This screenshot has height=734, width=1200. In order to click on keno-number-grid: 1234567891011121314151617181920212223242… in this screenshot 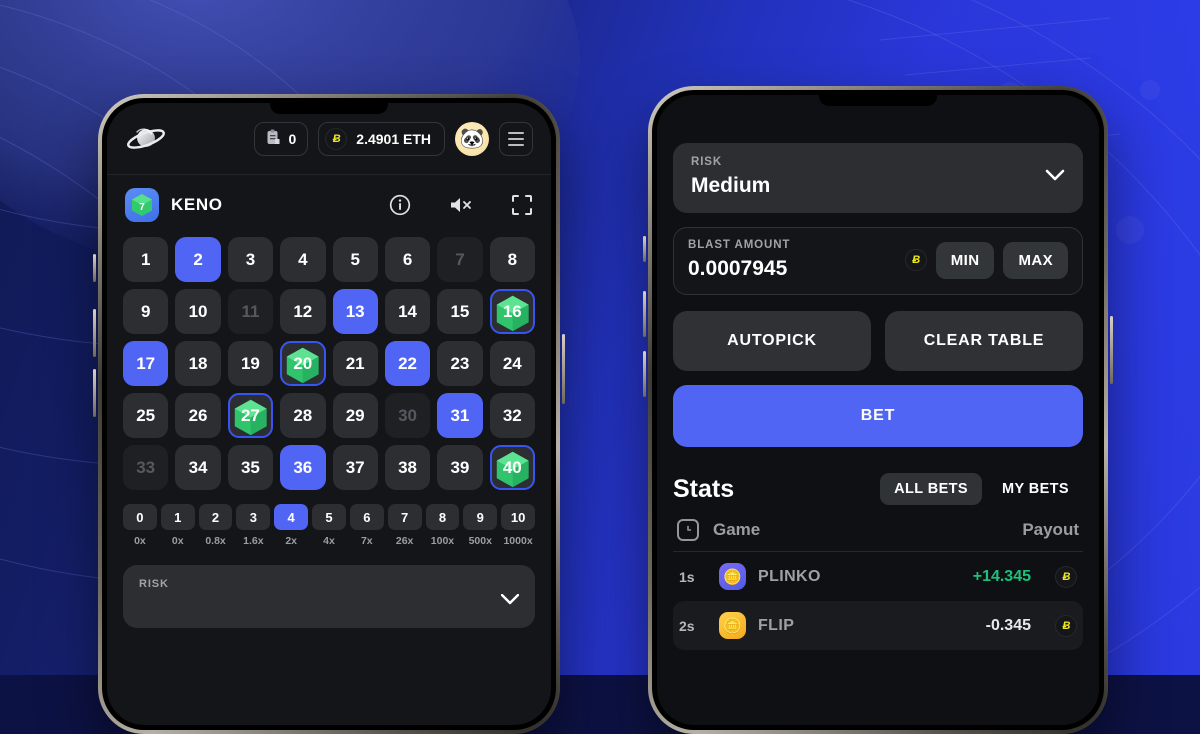, I will do `click(329, 362)`.